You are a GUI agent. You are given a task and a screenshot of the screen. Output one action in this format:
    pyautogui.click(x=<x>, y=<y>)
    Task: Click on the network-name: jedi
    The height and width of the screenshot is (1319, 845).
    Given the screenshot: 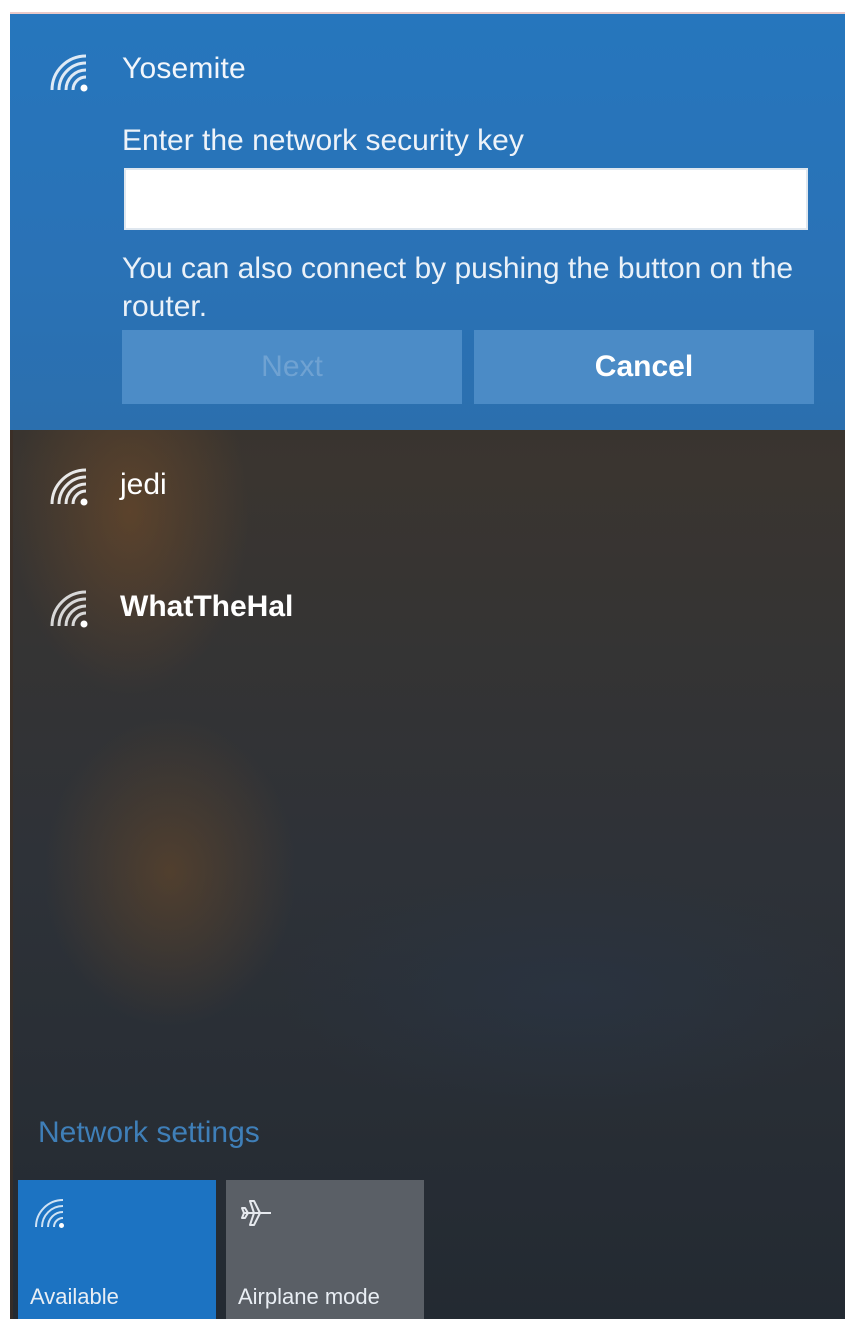 What is the action you would take?
    pyautogui.click(x=143, y=484)
    